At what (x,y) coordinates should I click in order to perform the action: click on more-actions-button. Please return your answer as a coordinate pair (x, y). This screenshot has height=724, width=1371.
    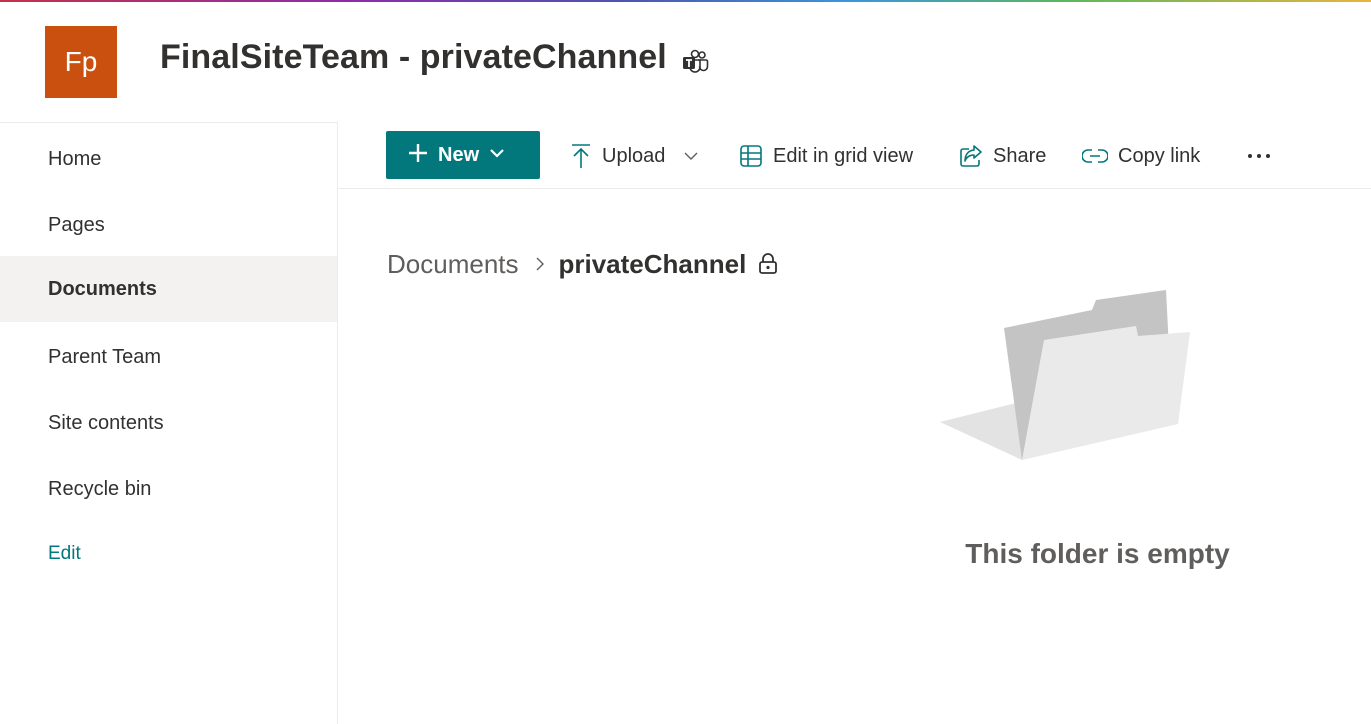
    Looking at the image, I should click on (1259, 156).